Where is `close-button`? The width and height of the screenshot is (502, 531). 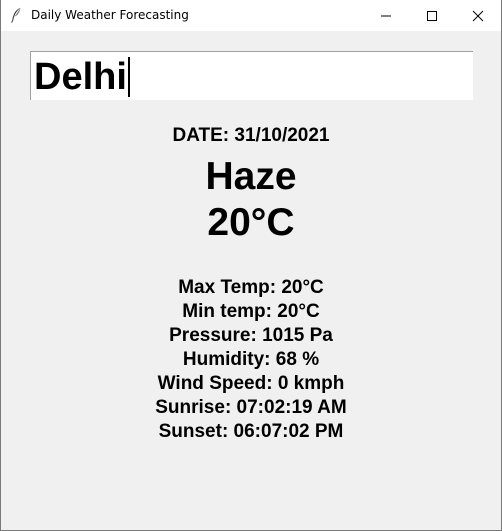
close-button is located at coordinates (478, 15).